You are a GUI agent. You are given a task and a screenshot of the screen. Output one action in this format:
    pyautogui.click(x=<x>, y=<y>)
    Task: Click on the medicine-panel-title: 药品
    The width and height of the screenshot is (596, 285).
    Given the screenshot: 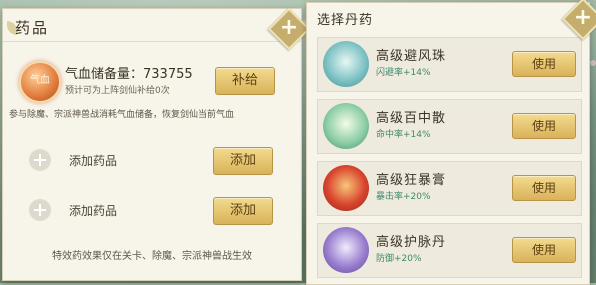 What is the action you would take?
    pyautogui.click(x=32, y=28)
    